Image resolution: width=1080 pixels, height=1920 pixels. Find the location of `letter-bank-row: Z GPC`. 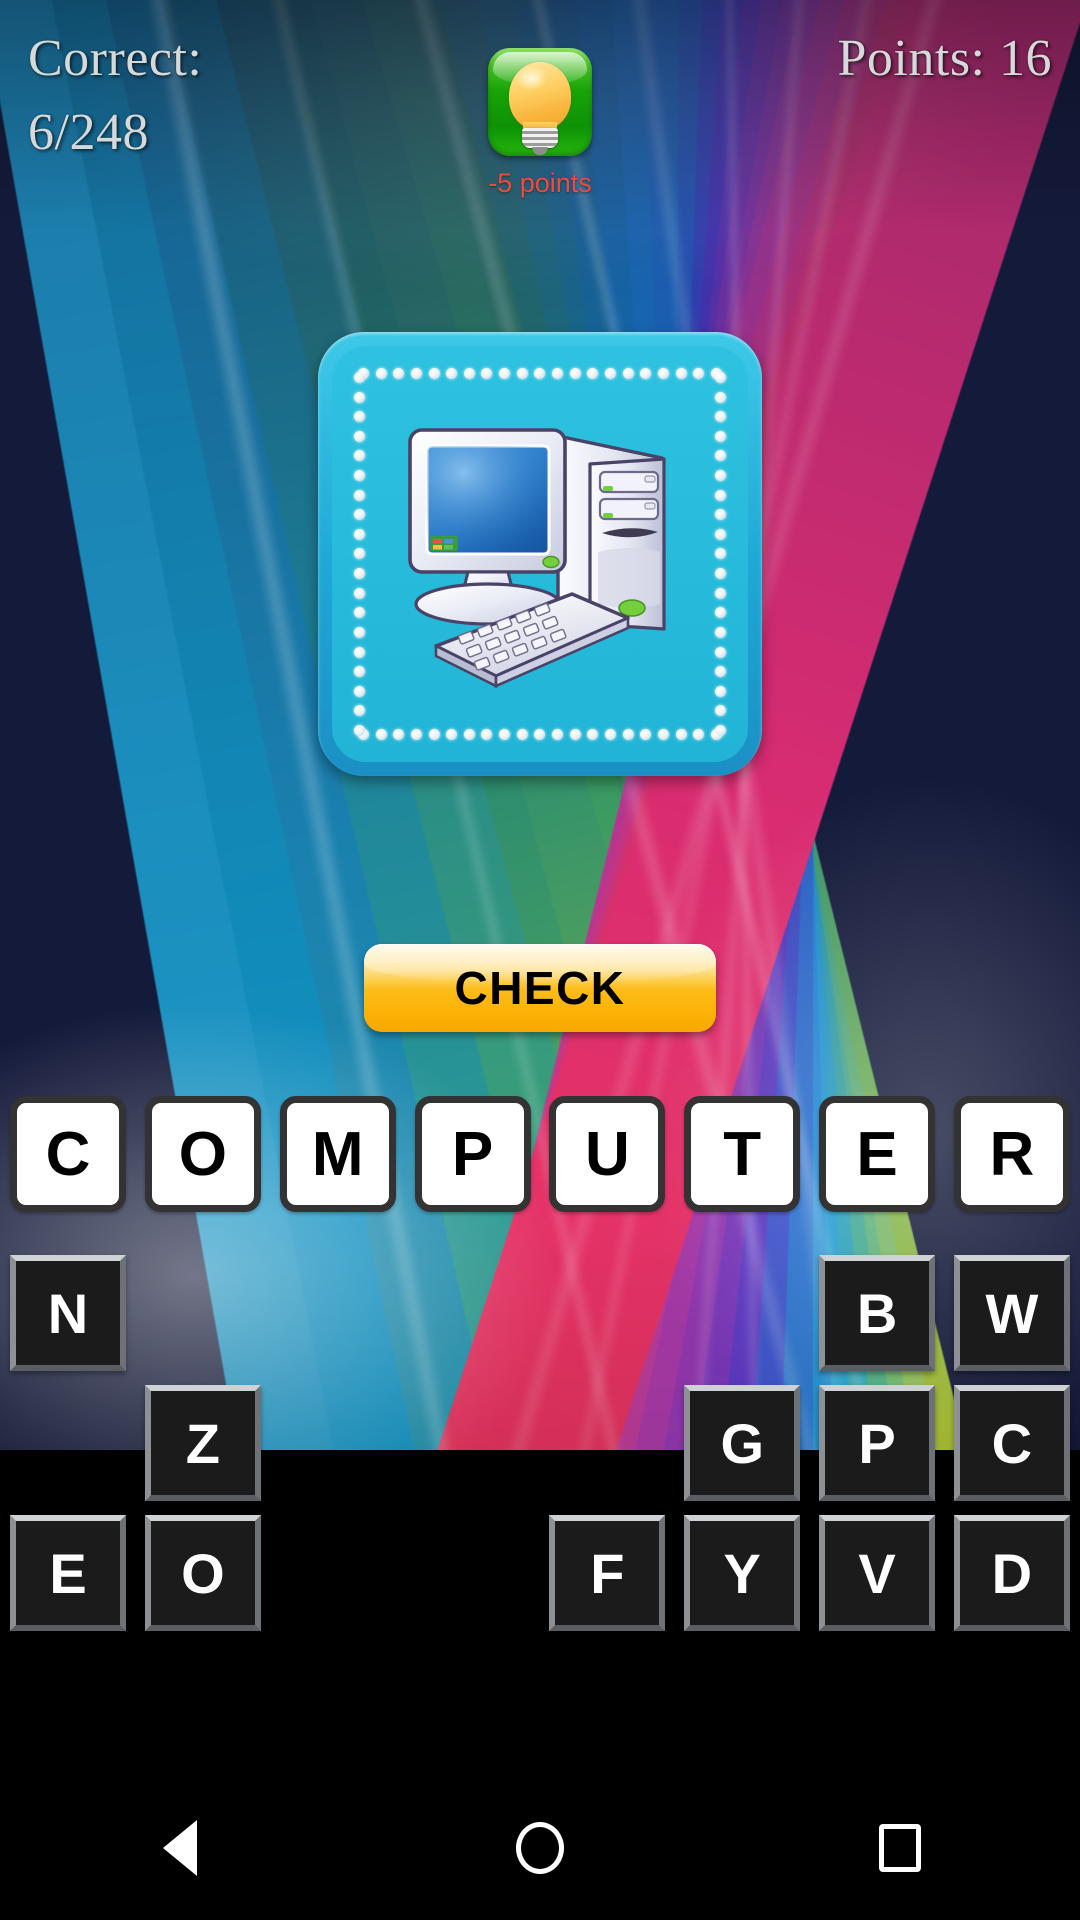

letter-bank-row: Z GPC is located at coordinates (540, 1443).